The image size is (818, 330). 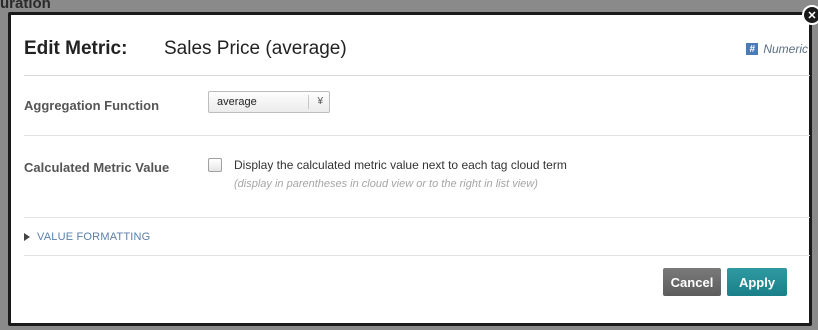 I want to click on apply-button: Apply, so click(x=757, y=282).